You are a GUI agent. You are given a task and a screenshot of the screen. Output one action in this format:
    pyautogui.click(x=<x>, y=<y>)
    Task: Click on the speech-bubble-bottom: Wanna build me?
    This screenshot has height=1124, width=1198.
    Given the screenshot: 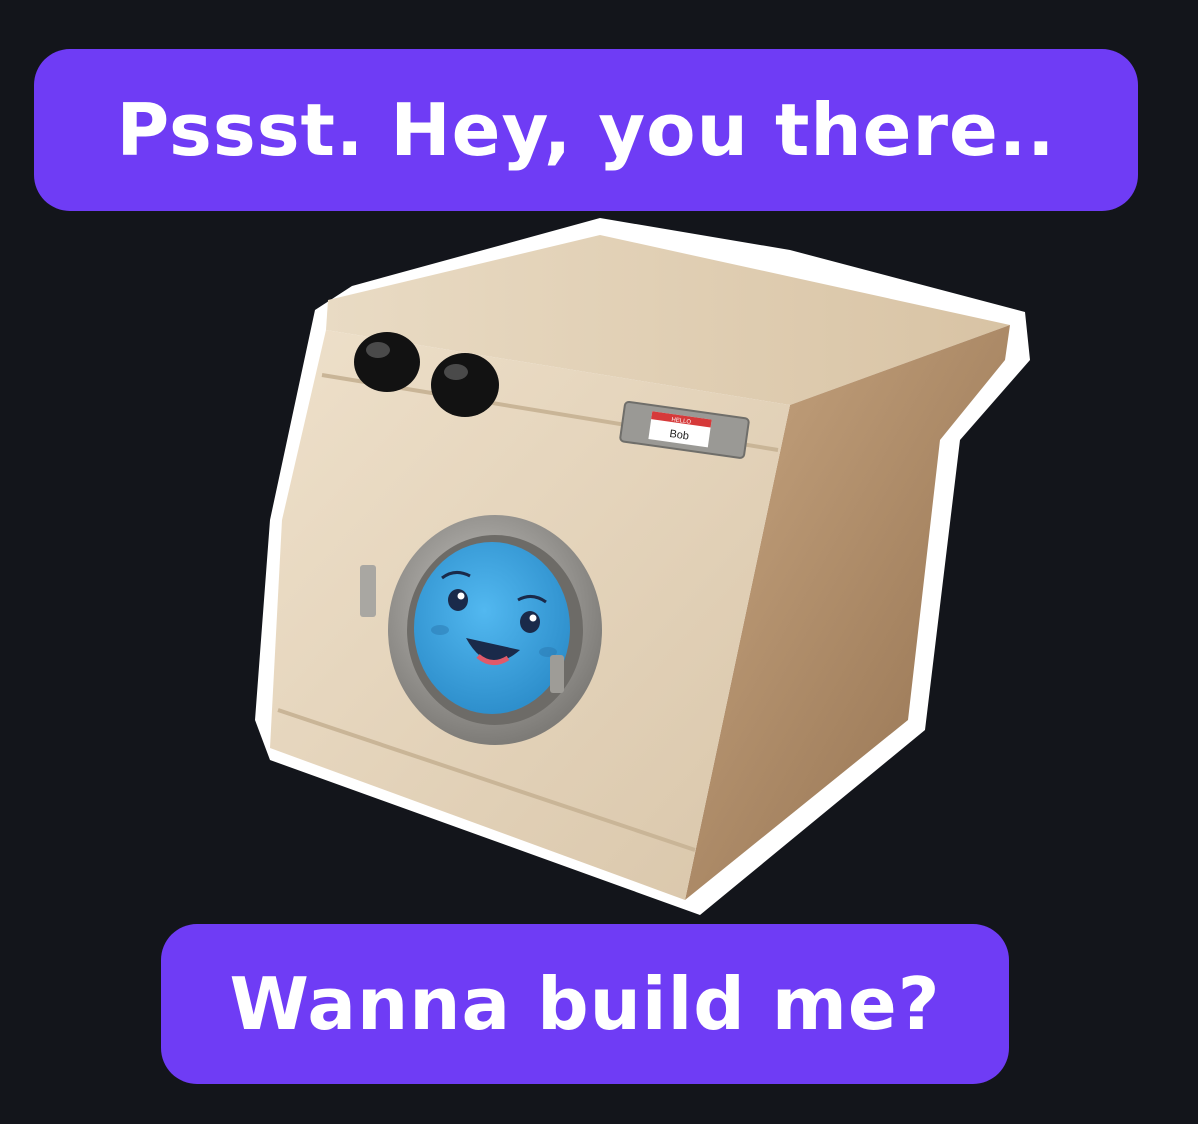 What is the action you would take?
    pyautogui.click(x=585, y=1004)
    